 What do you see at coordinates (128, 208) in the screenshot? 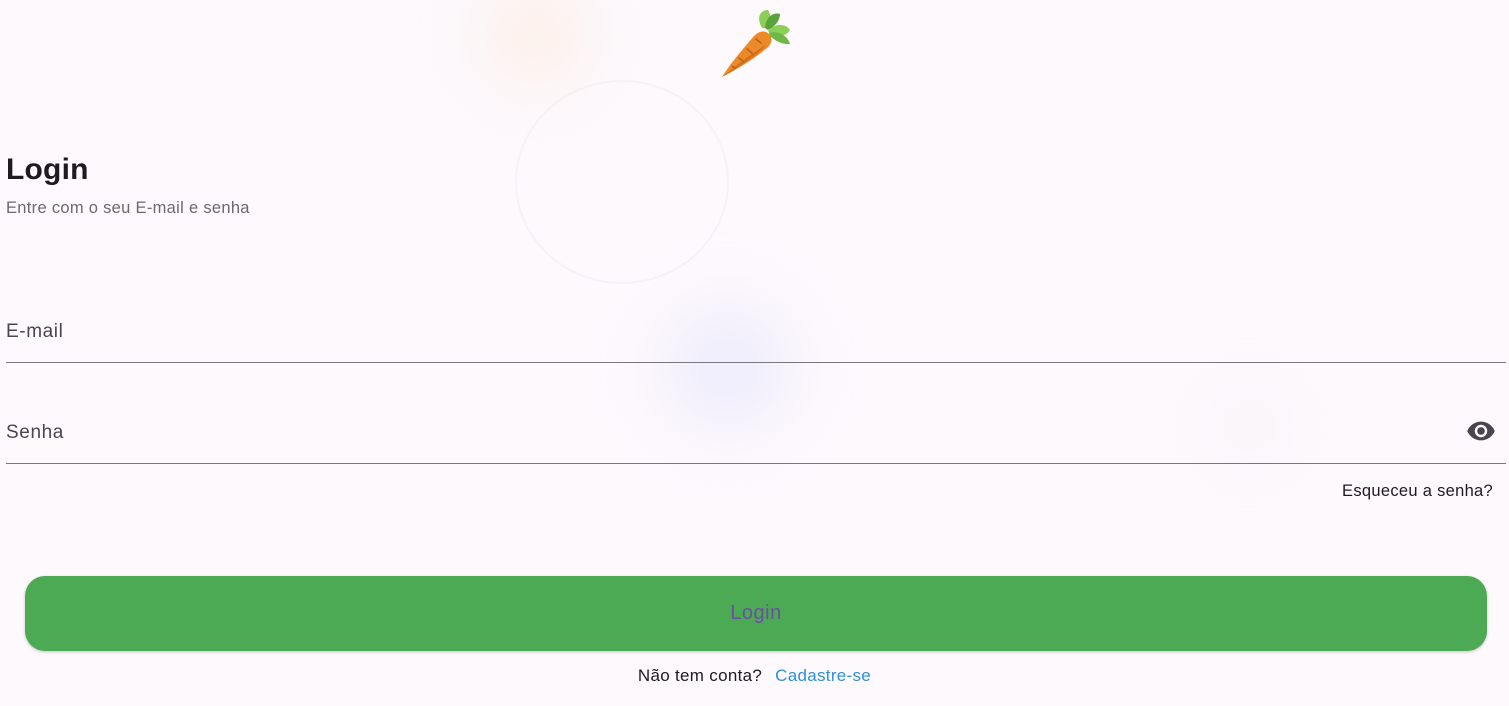
I see `page-subtitle: Entre com o seu E-mail e senha` at bounding box center [128, 208].